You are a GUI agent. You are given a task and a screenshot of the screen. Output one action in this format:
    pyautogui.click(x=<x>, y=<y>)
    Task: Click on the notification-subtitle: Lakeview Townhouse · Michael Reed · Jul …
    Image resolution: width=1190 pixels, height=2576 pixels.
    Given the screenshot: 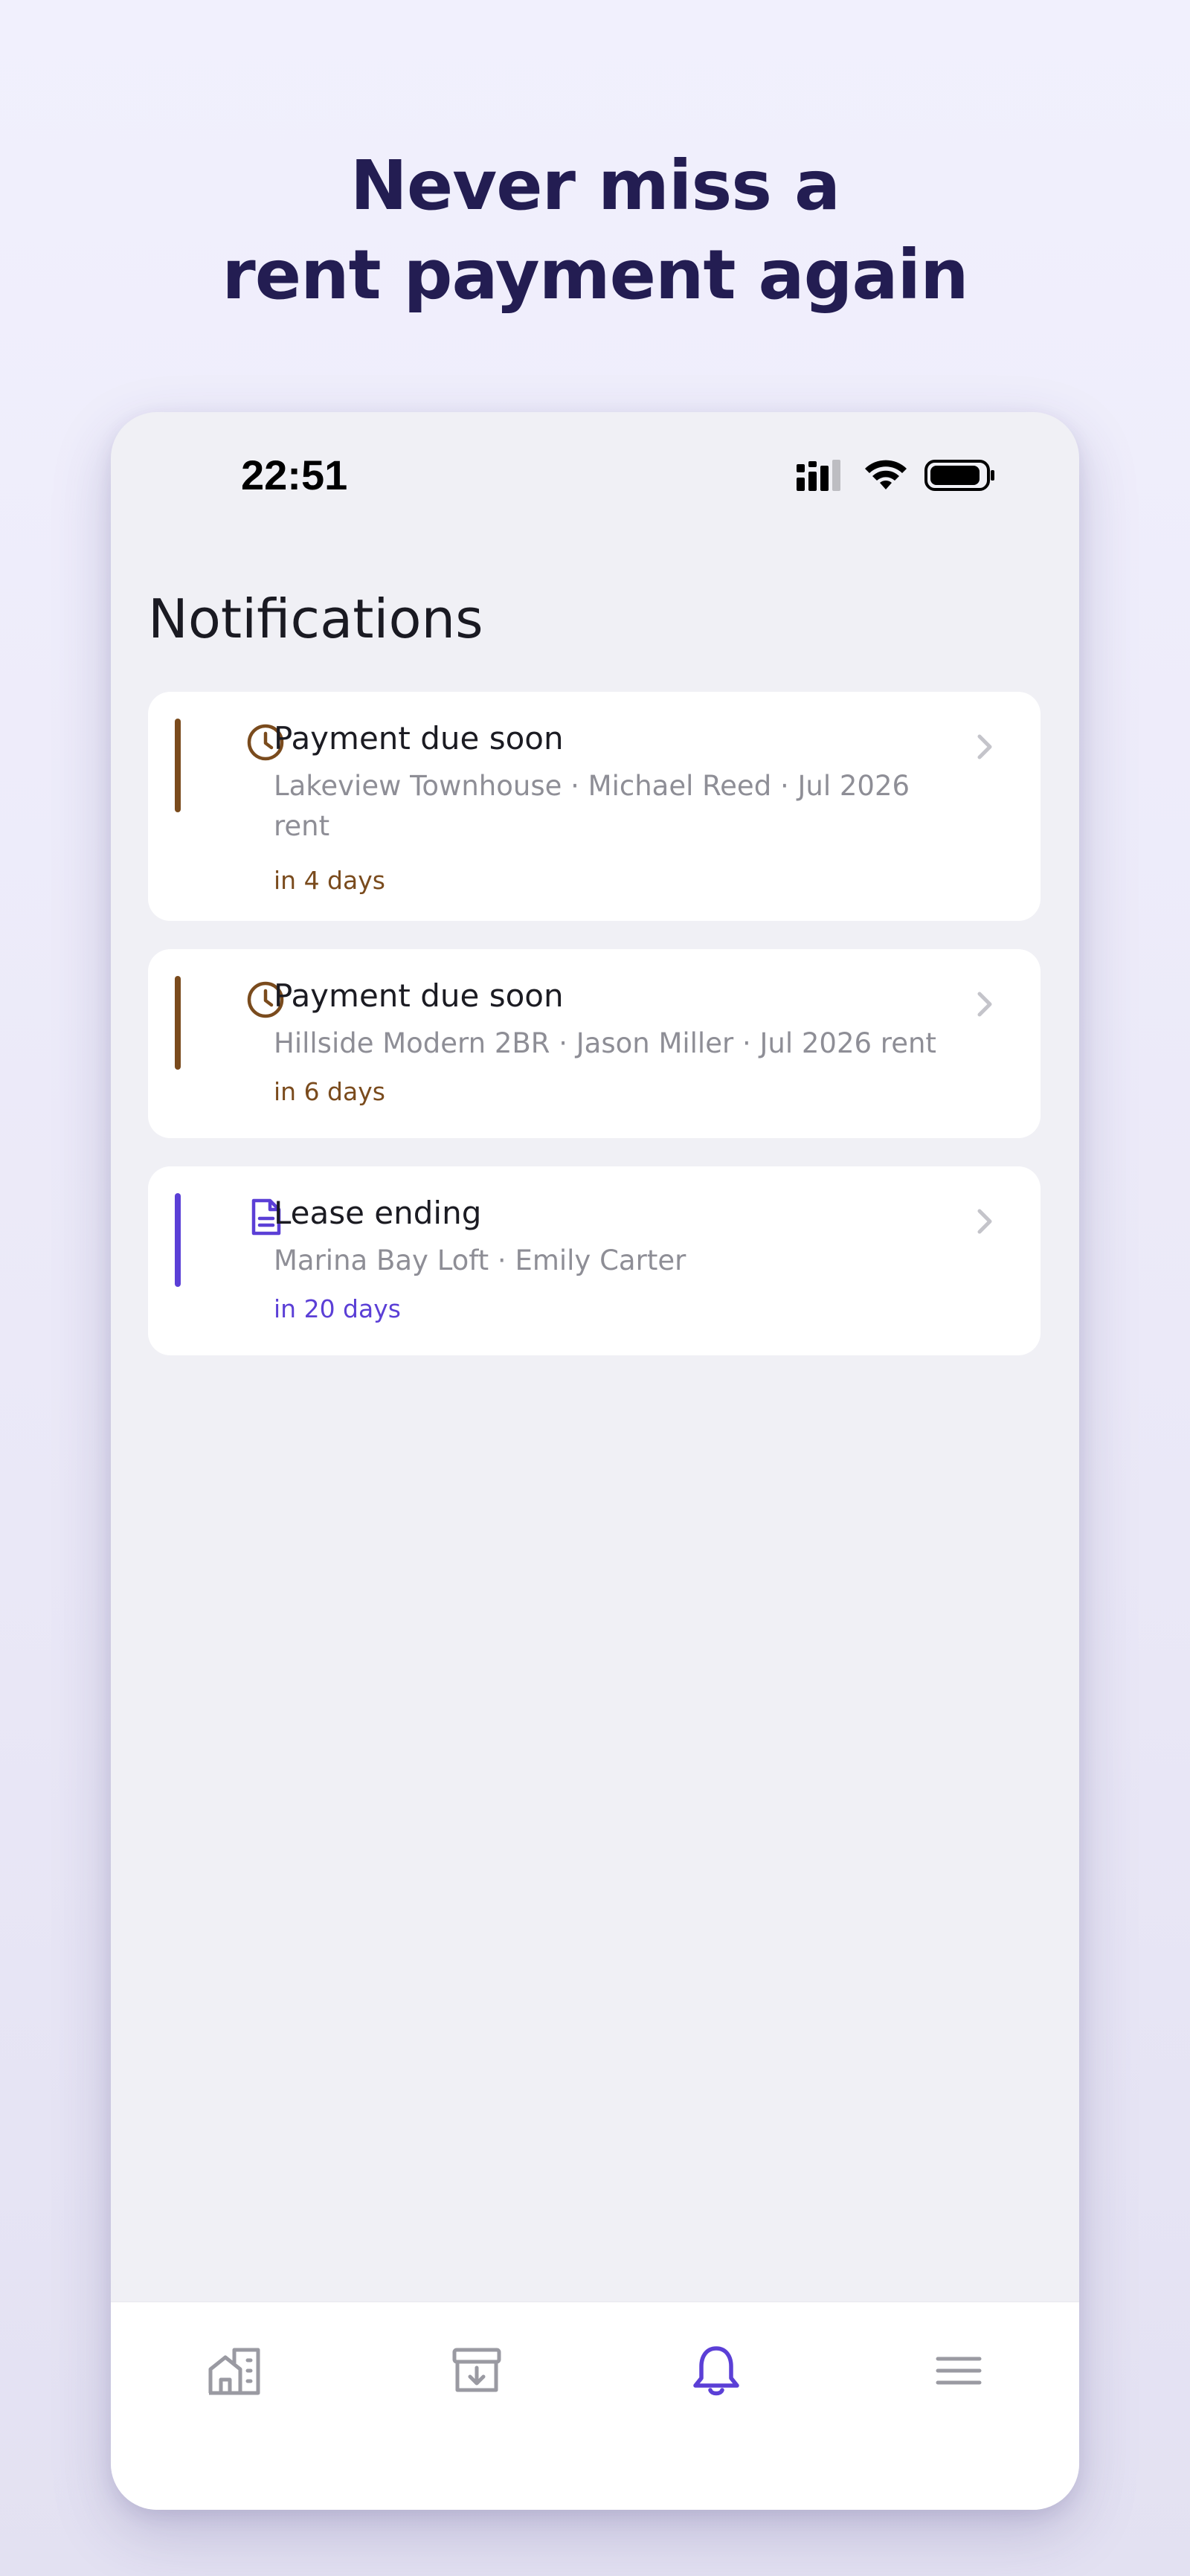 What is the action you would take?
    pyautogui.click(x=592, y=806)
    